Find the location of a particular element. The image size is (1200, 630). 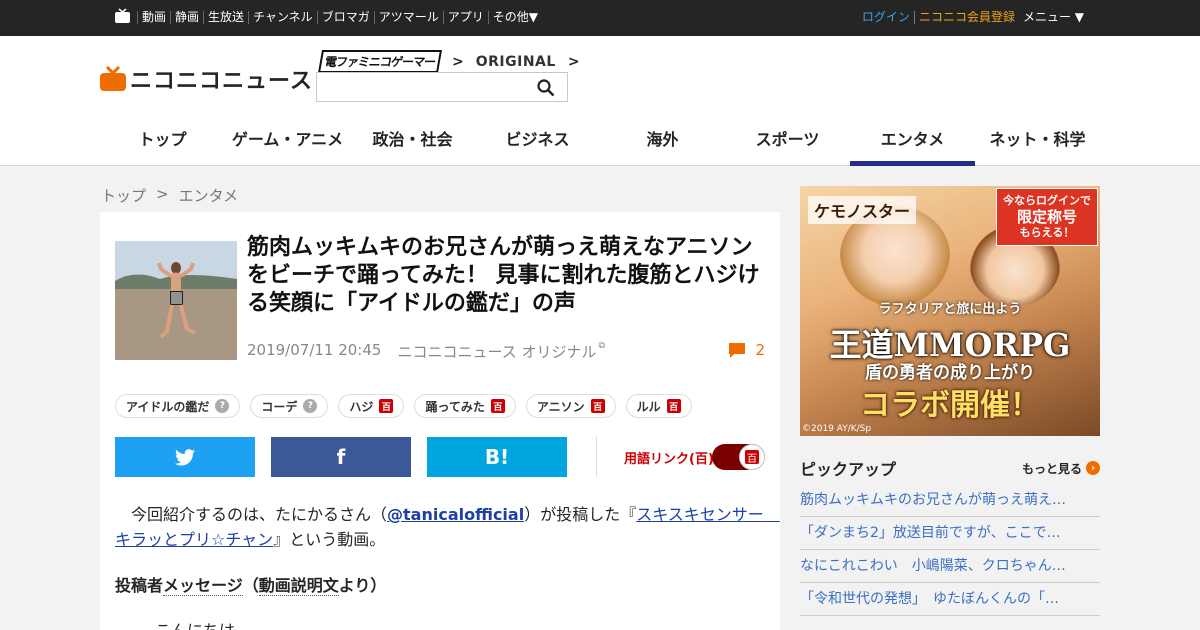

pickup-title: ピックアップ is located at coordinates (848, 469).